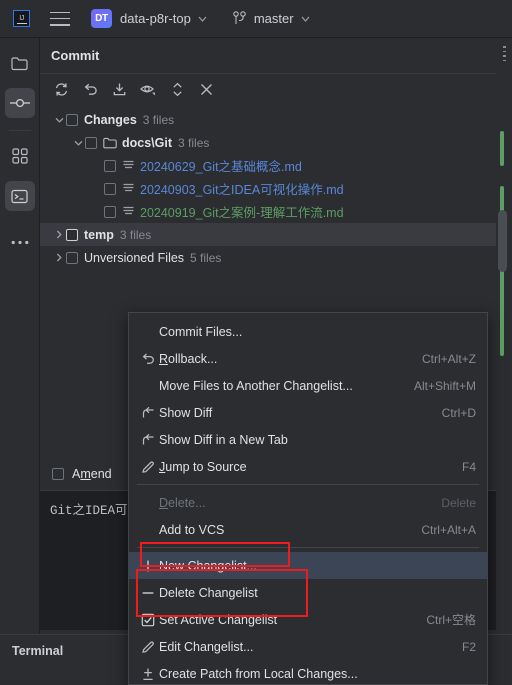 This screenshot has height=685, width=512. I want to click on tree-row-file: 20240919_Git之案例-理解工作流.md, so click(268, 211).